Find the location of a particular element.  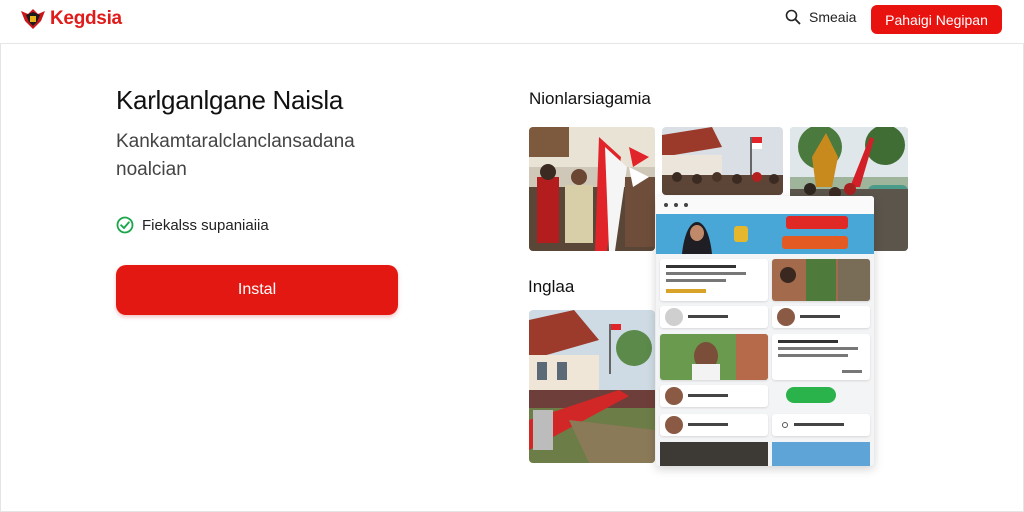

photo-crowd-flags is located at coordinates (592, 189).